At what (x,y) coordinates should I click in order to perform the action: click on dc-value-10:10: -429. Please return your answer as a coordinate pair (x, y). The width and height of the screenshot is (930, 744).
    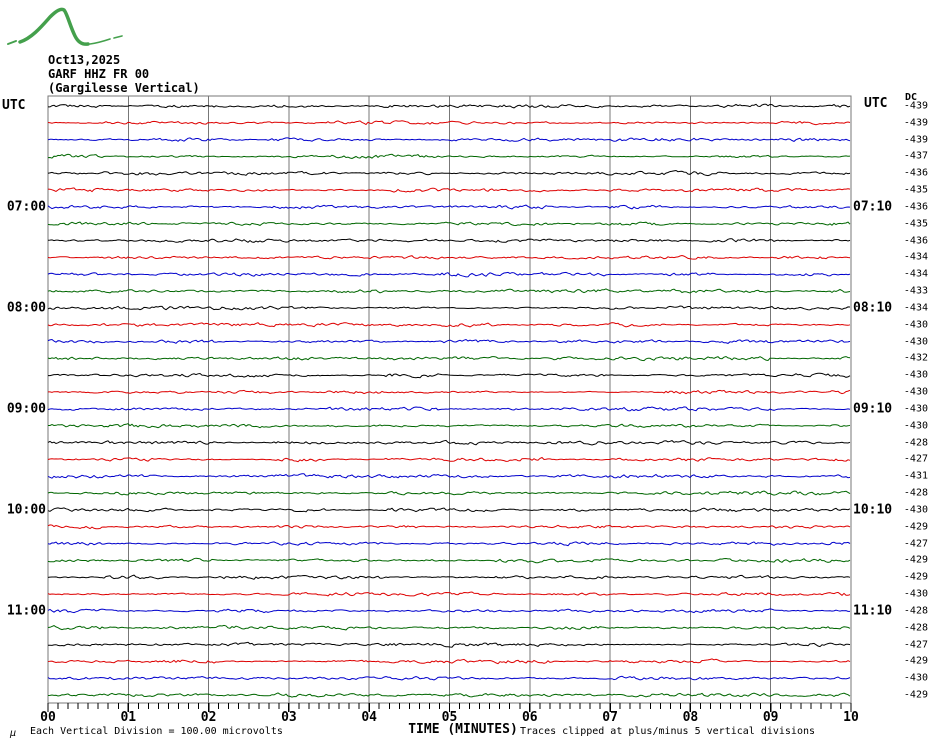
    Looking at the image, I should click on (915, 527).